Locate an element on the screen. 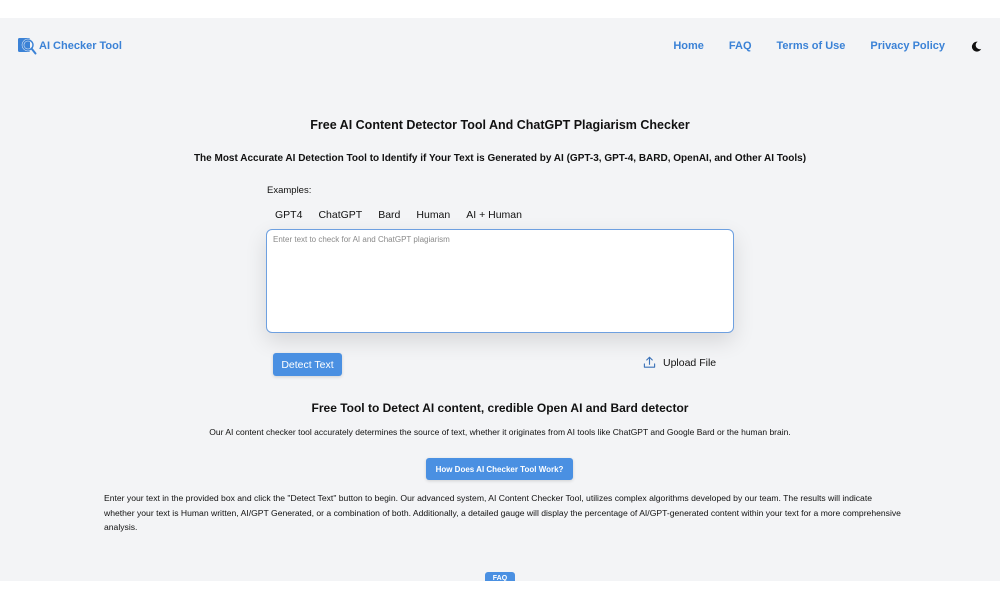 The image size is (1000, 600). detect-text-button: Detect Text is located at coordinates (307, 364).